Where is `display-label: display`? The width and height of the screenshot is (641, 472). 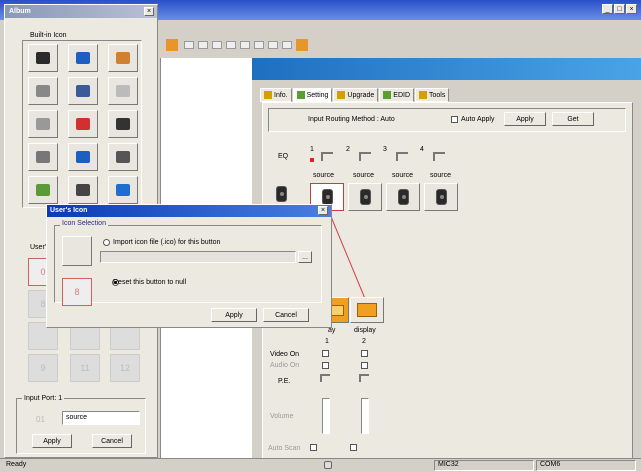 display-label: display is located at coordinates (365, 330).